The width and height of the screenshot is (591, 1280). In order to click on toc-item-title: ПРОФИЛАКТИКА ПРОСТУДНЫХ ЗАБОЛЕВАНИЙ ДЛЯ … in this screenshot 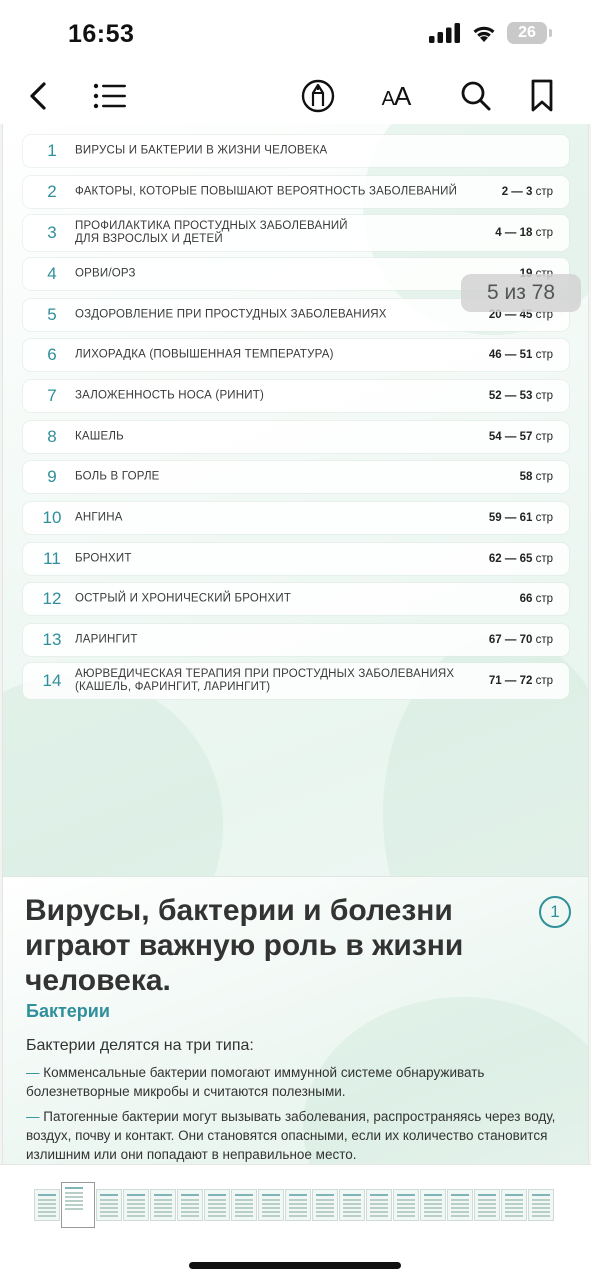, I will do `click(211, 232)`.